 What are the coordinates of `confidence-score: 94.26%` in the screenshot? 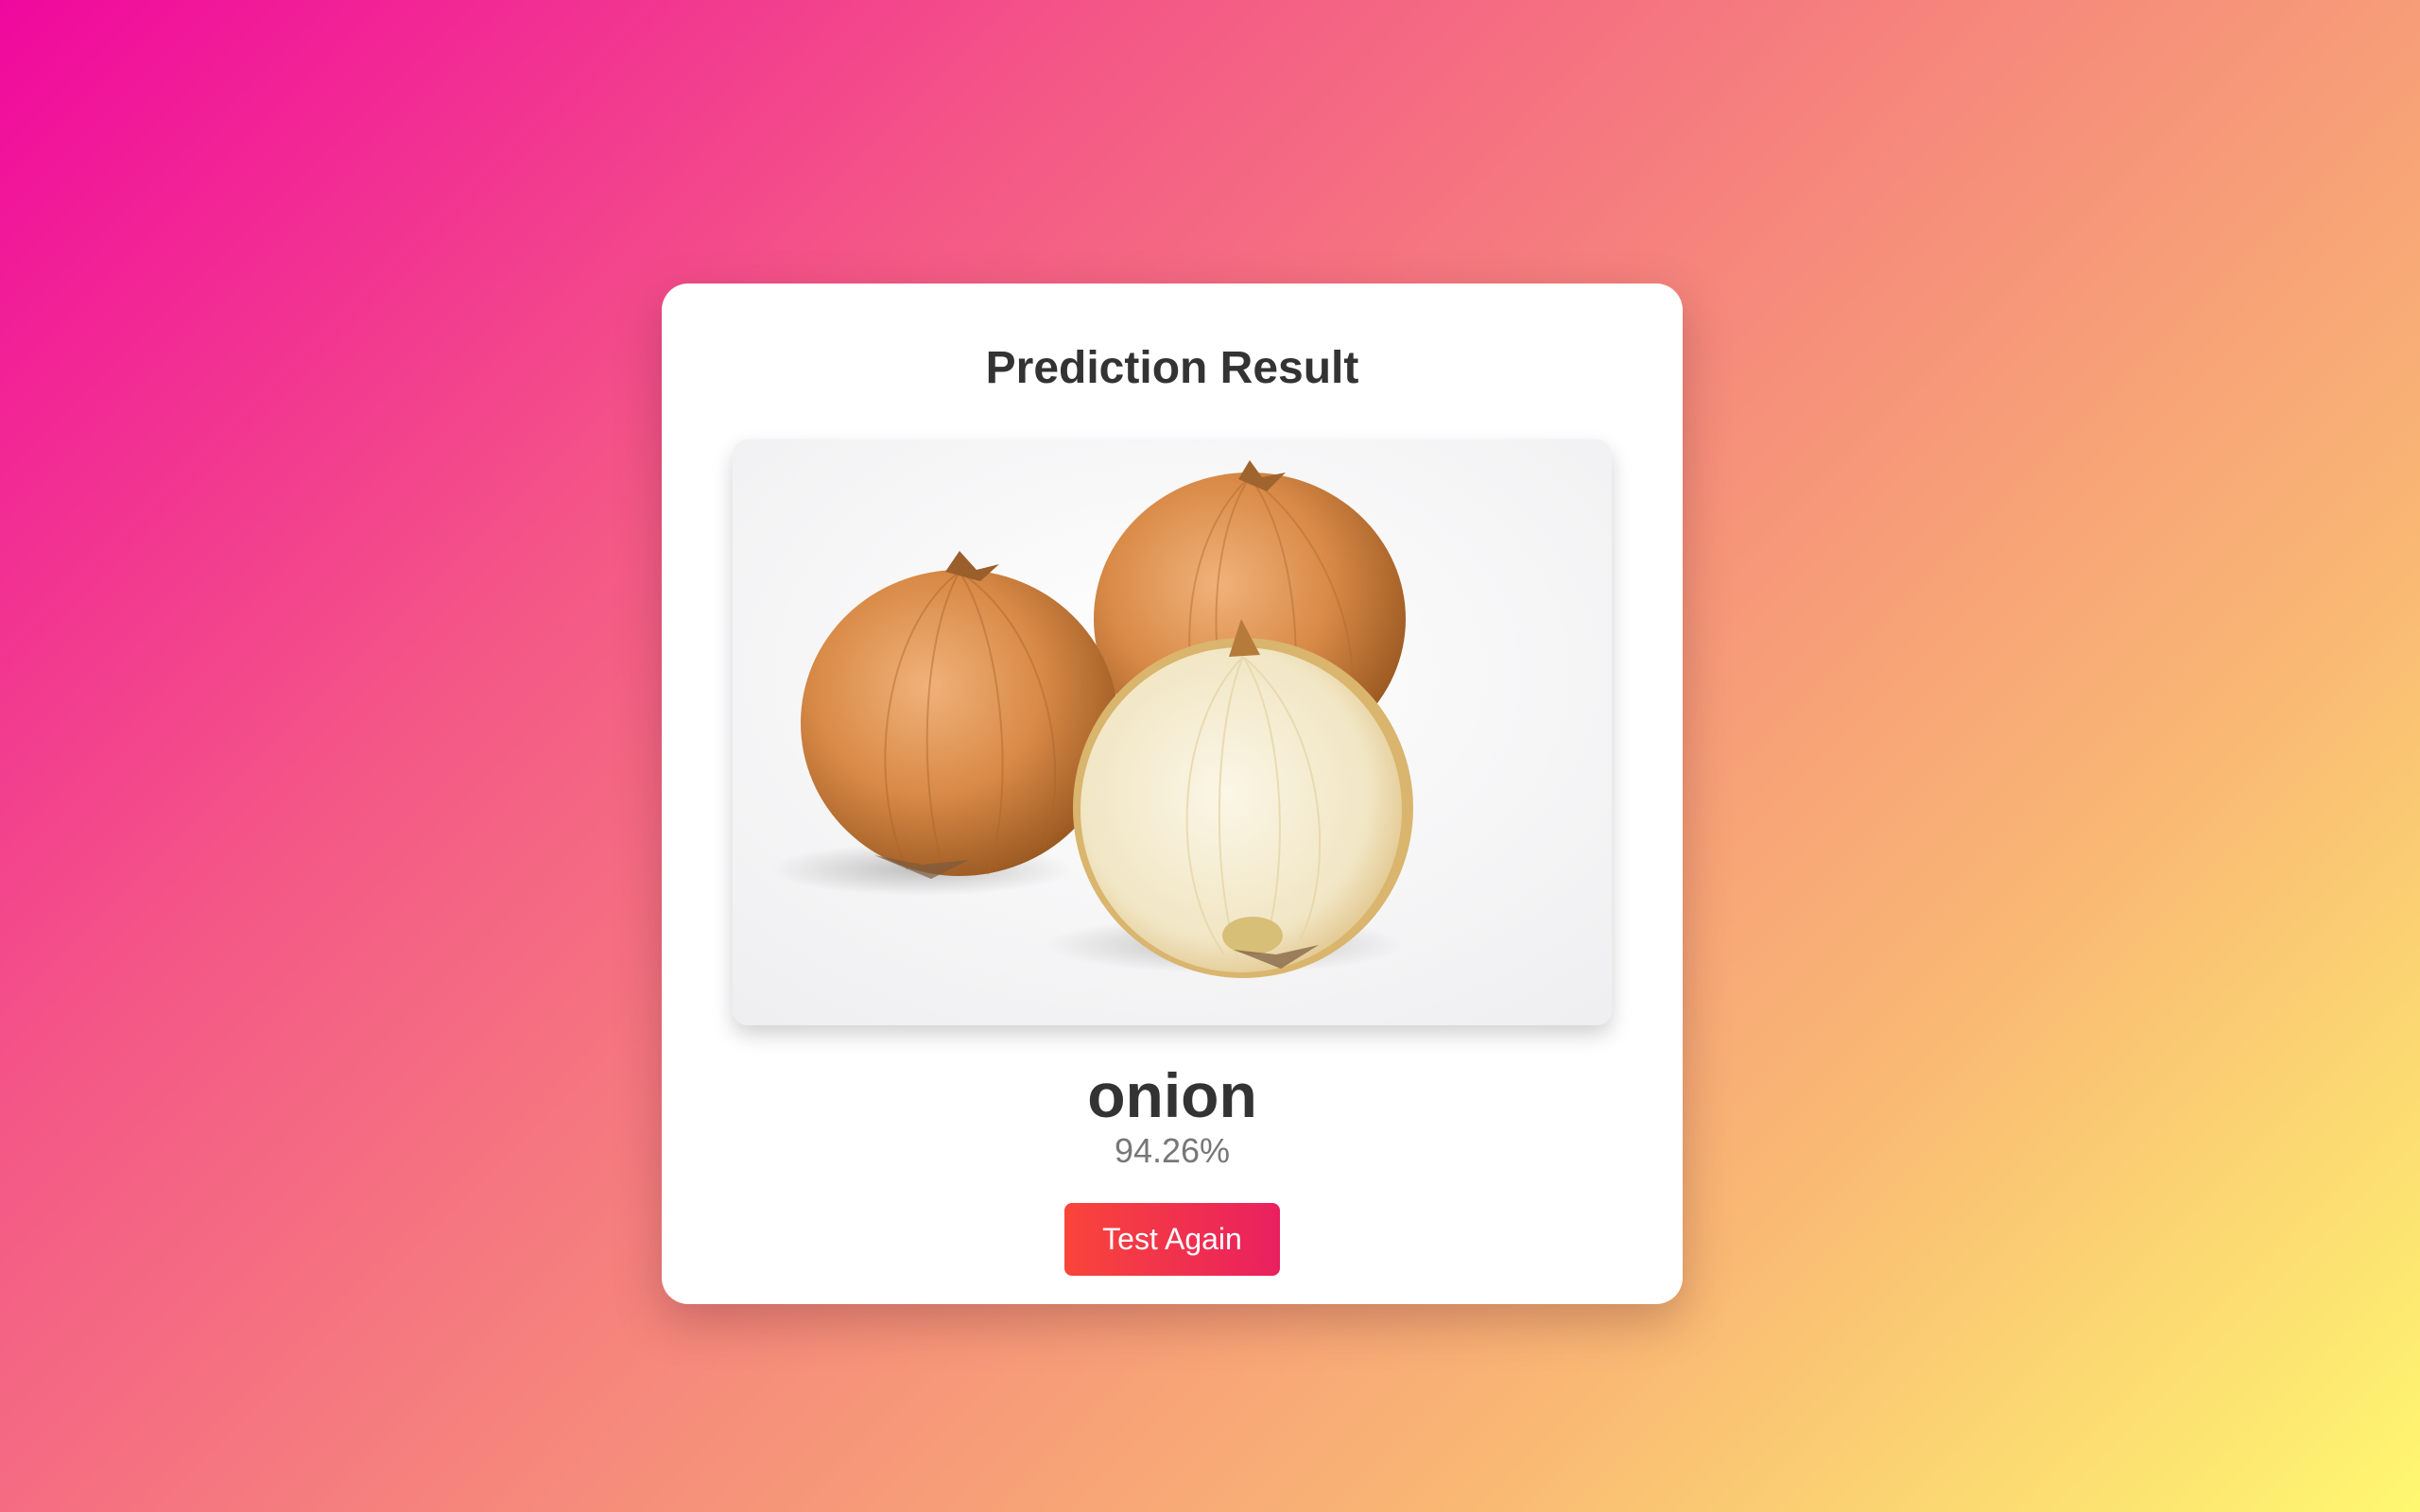 It's located at (1172, 1150).